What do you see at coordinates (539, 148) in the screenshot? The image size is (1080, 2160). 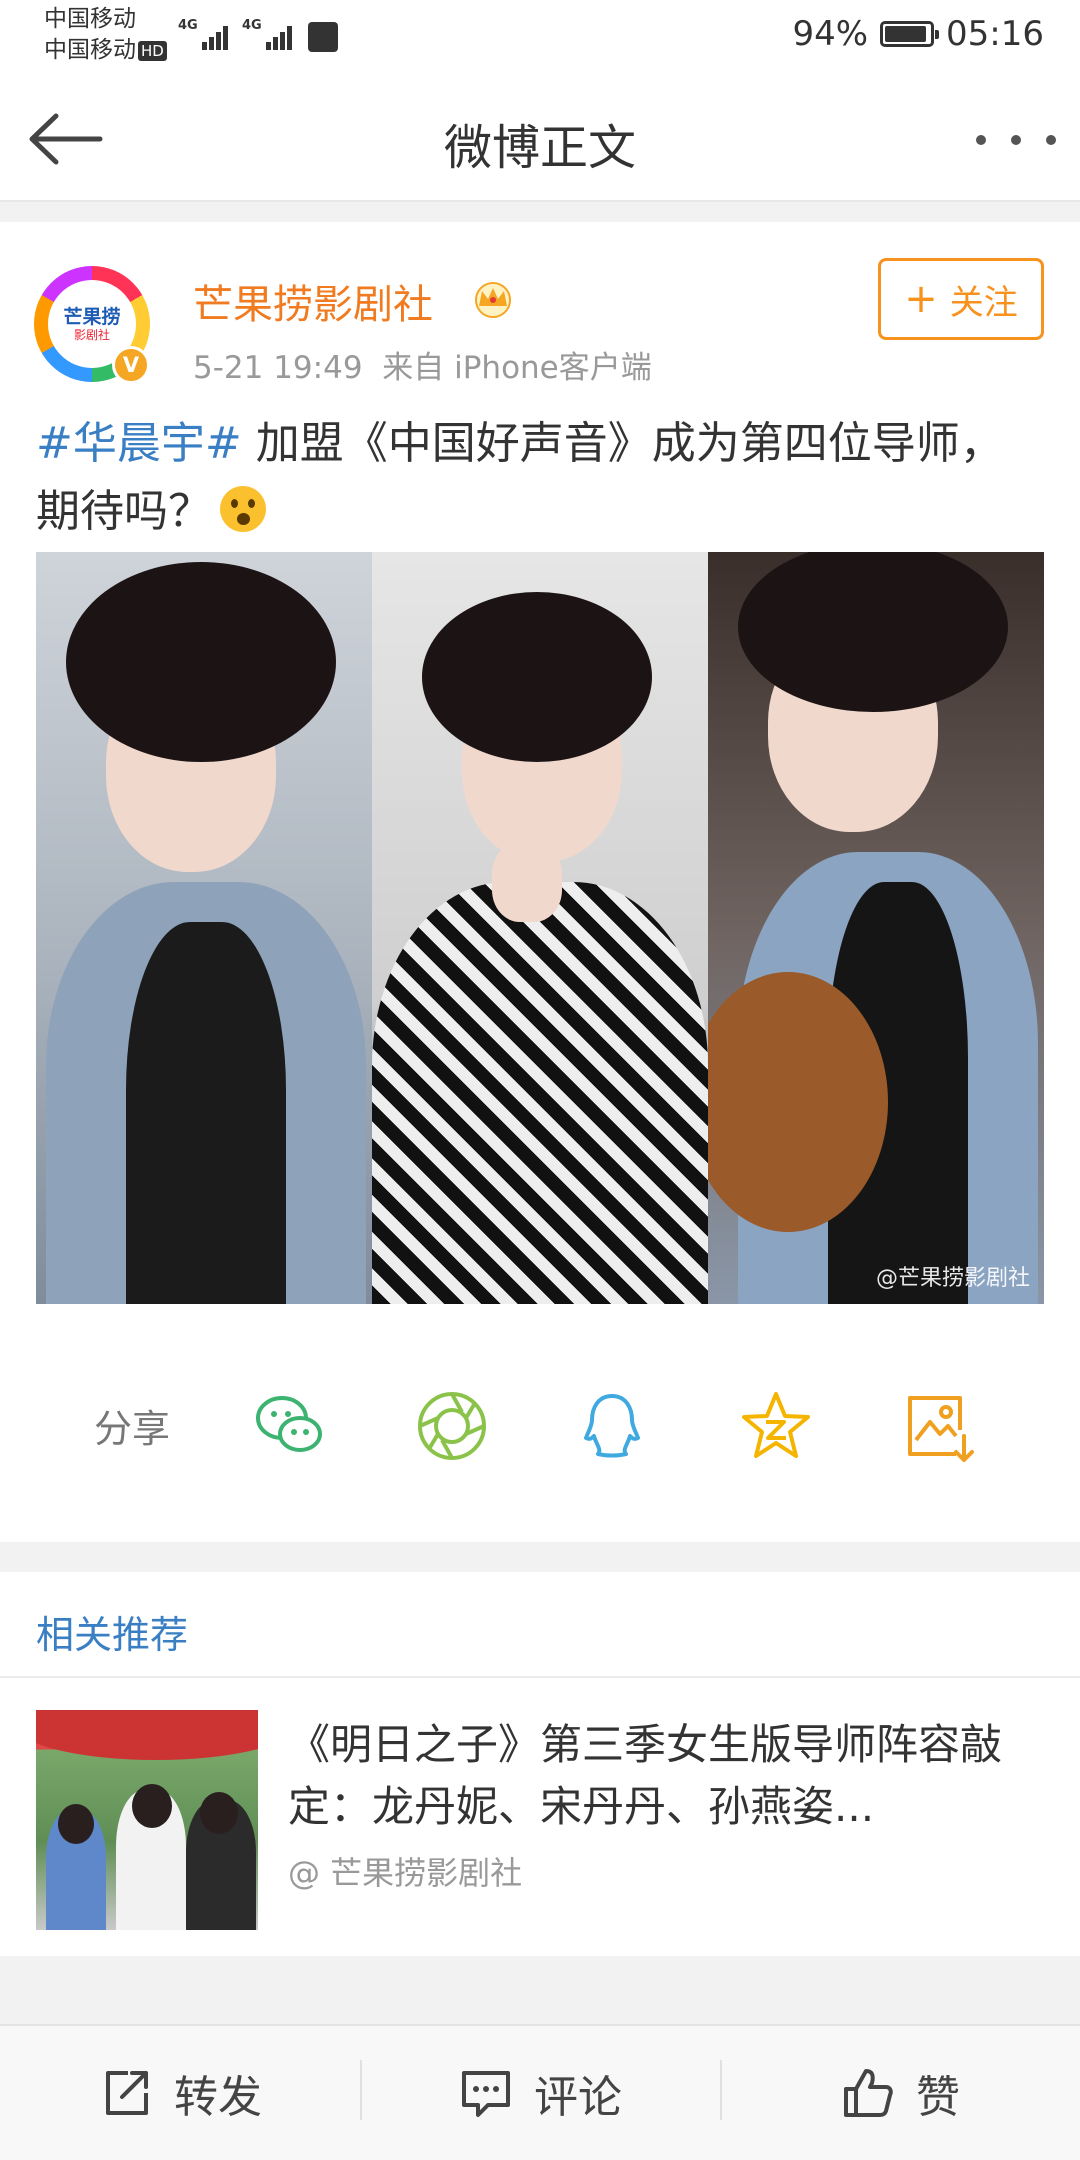 I see `page-title: 微博正文` at bounding box center [539, 148].